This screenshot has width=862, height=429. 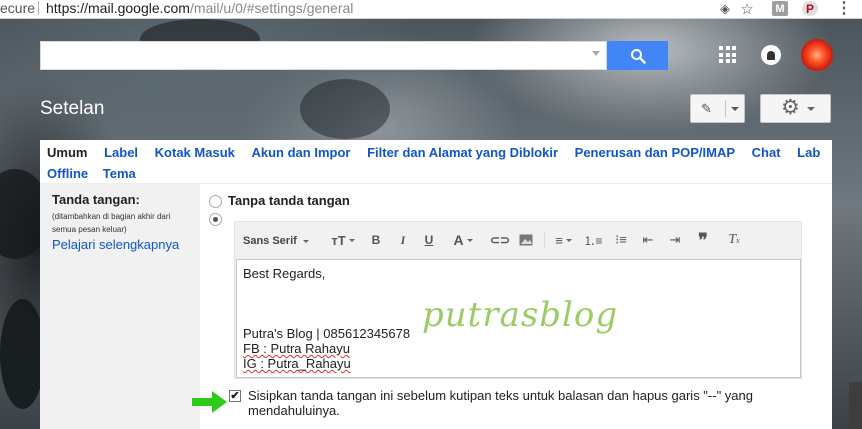 I want to click on settings-tabs-row-2: Offline Tema, so click(x=97, y=175).